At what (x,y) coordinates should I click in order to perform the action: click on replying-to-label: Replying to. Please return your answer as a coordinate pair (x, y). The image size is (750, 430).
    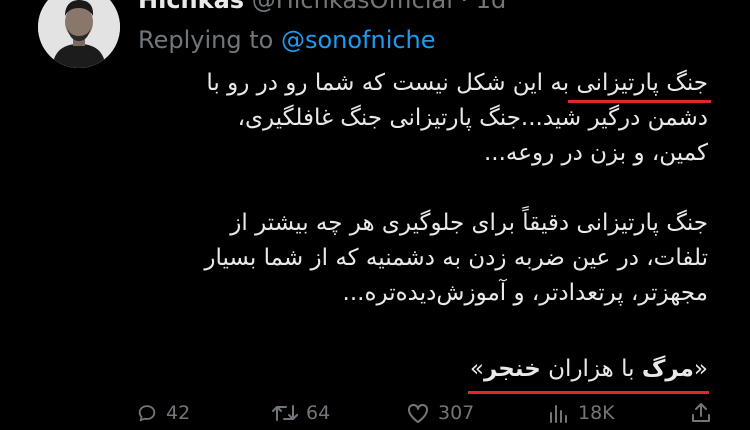
    Looking at the image, I should click on (206, 40).